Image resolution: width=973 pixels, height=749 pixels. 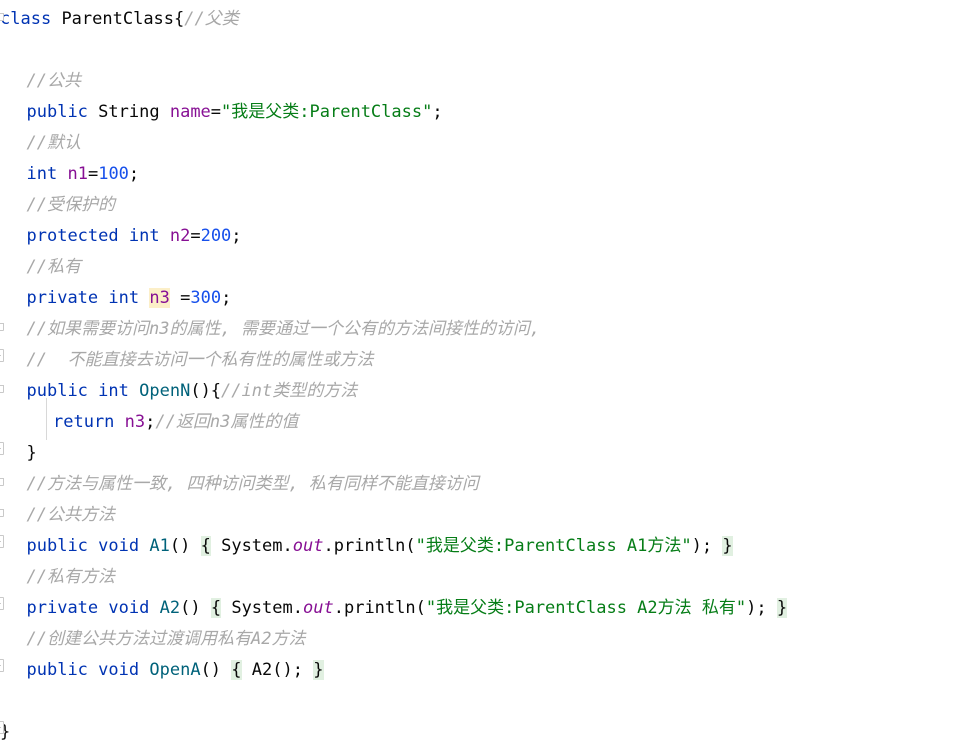 I want to click on code-token-plain: ParentClass, so click(x=118, y=19).